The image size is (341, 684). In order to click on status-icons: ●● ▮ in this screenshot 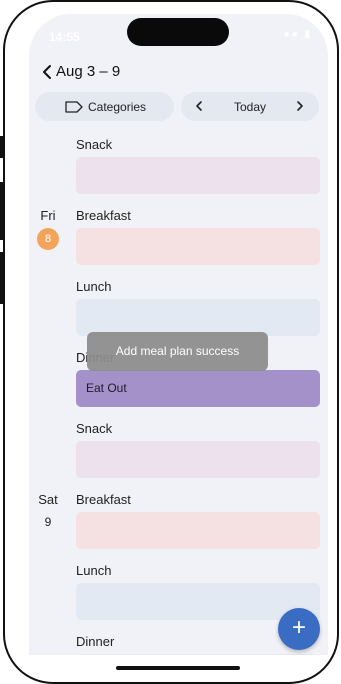, I will do `click(297, 34)`.